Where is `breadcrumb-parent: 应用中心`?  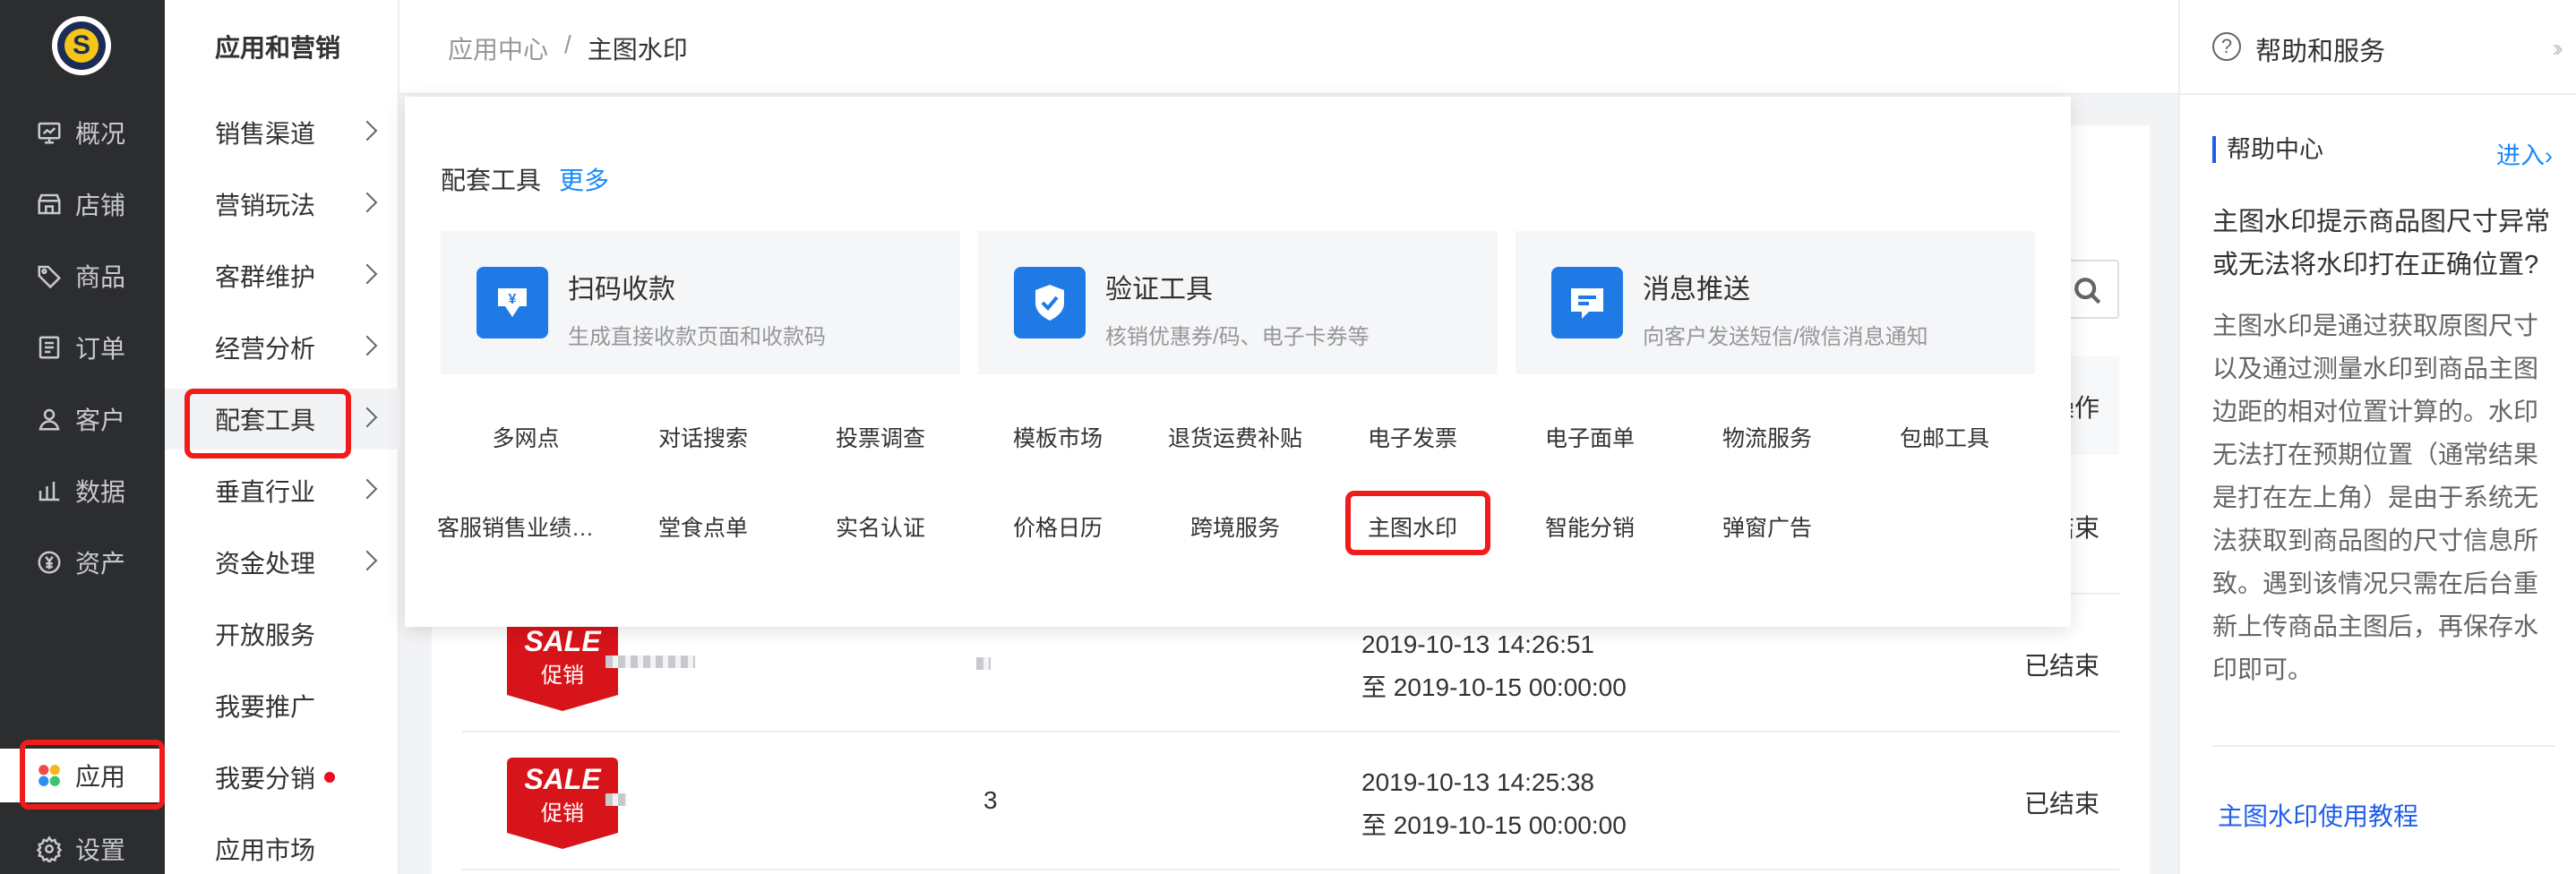 breadcrumb-parent: 应用中心 is located at coordinates (498, 48).